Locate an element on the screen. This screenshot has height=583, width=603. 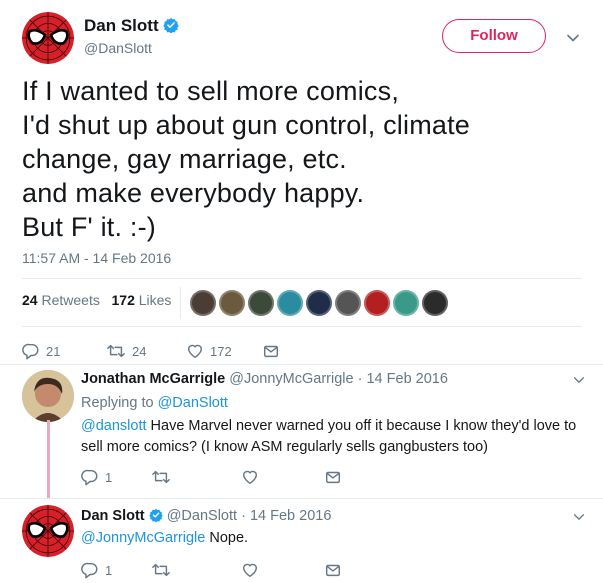
author-avatar is located at coordinates (48, 38).